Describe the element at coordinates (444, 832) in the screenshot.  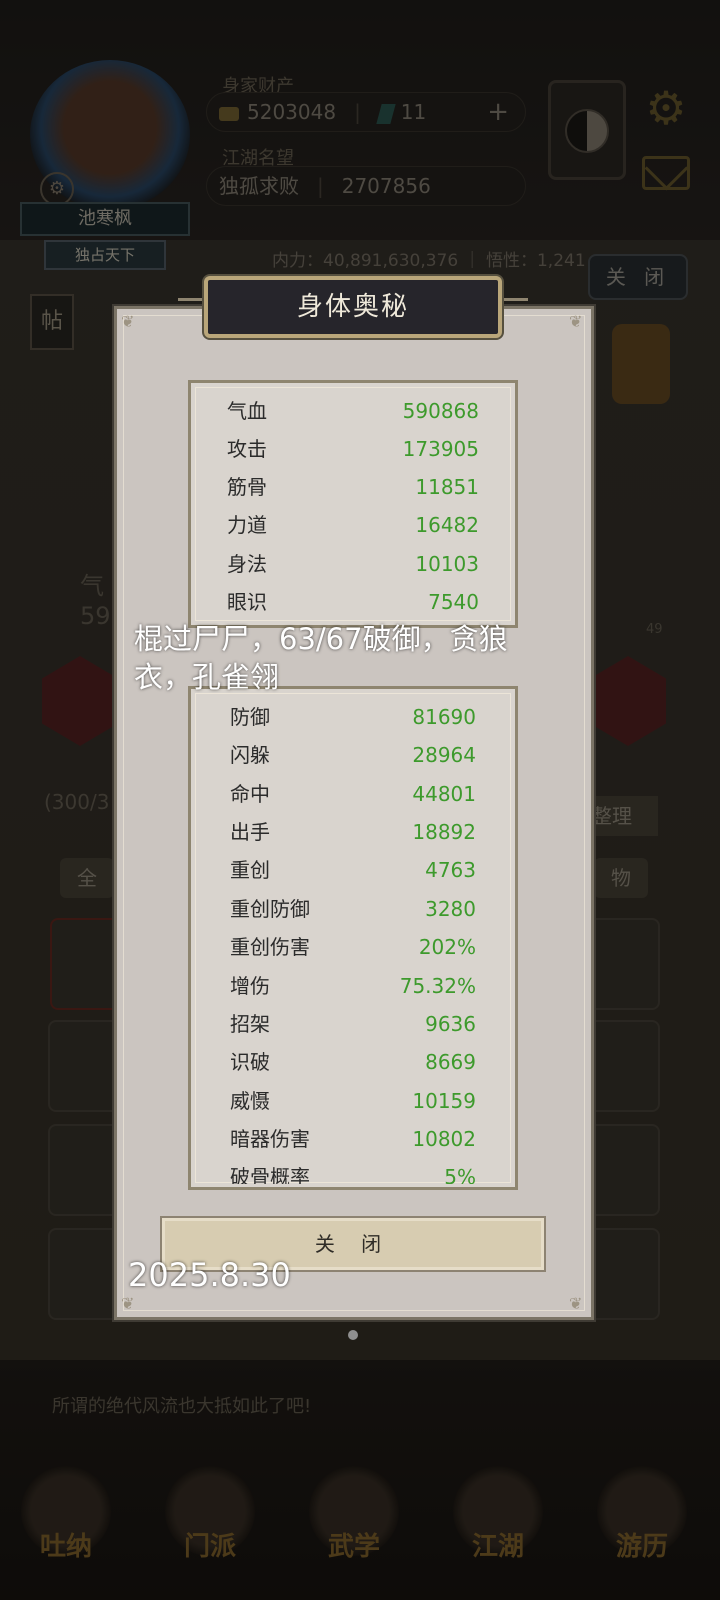
I see `stat-value: 18892` at that location.